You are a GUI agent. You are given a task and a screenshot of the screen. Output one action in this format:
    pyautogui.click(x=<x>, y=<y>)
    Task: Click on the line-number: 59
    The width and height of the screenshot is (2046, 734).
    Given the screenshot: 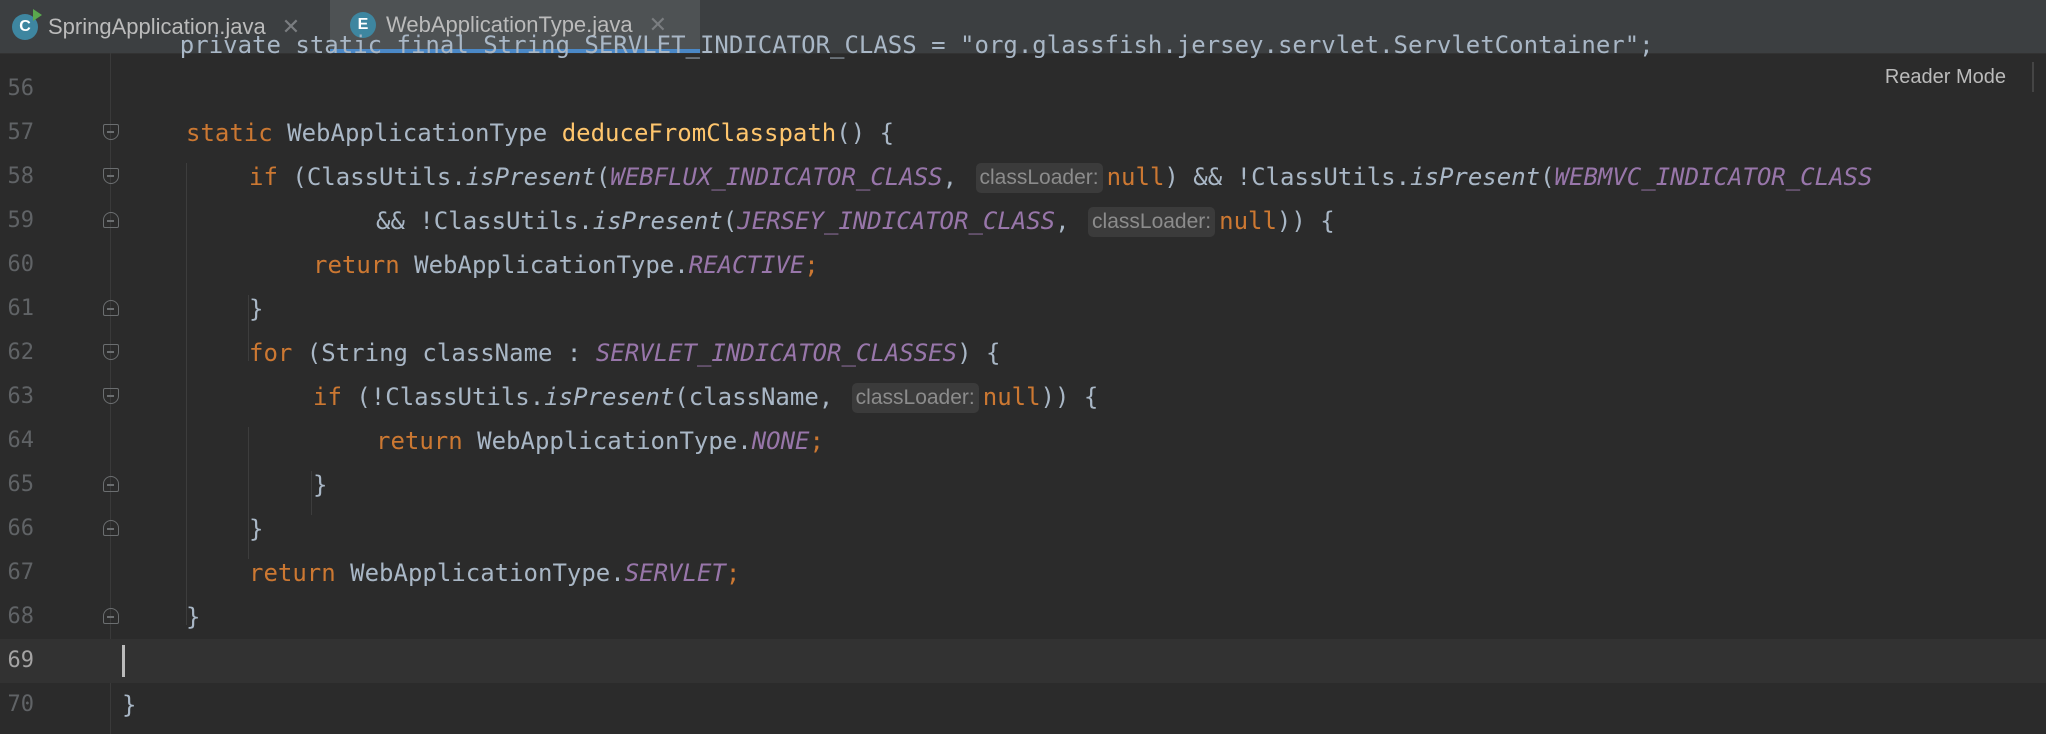 What is the action you would take?
    pyautogui.click(x=21, y=220)
    